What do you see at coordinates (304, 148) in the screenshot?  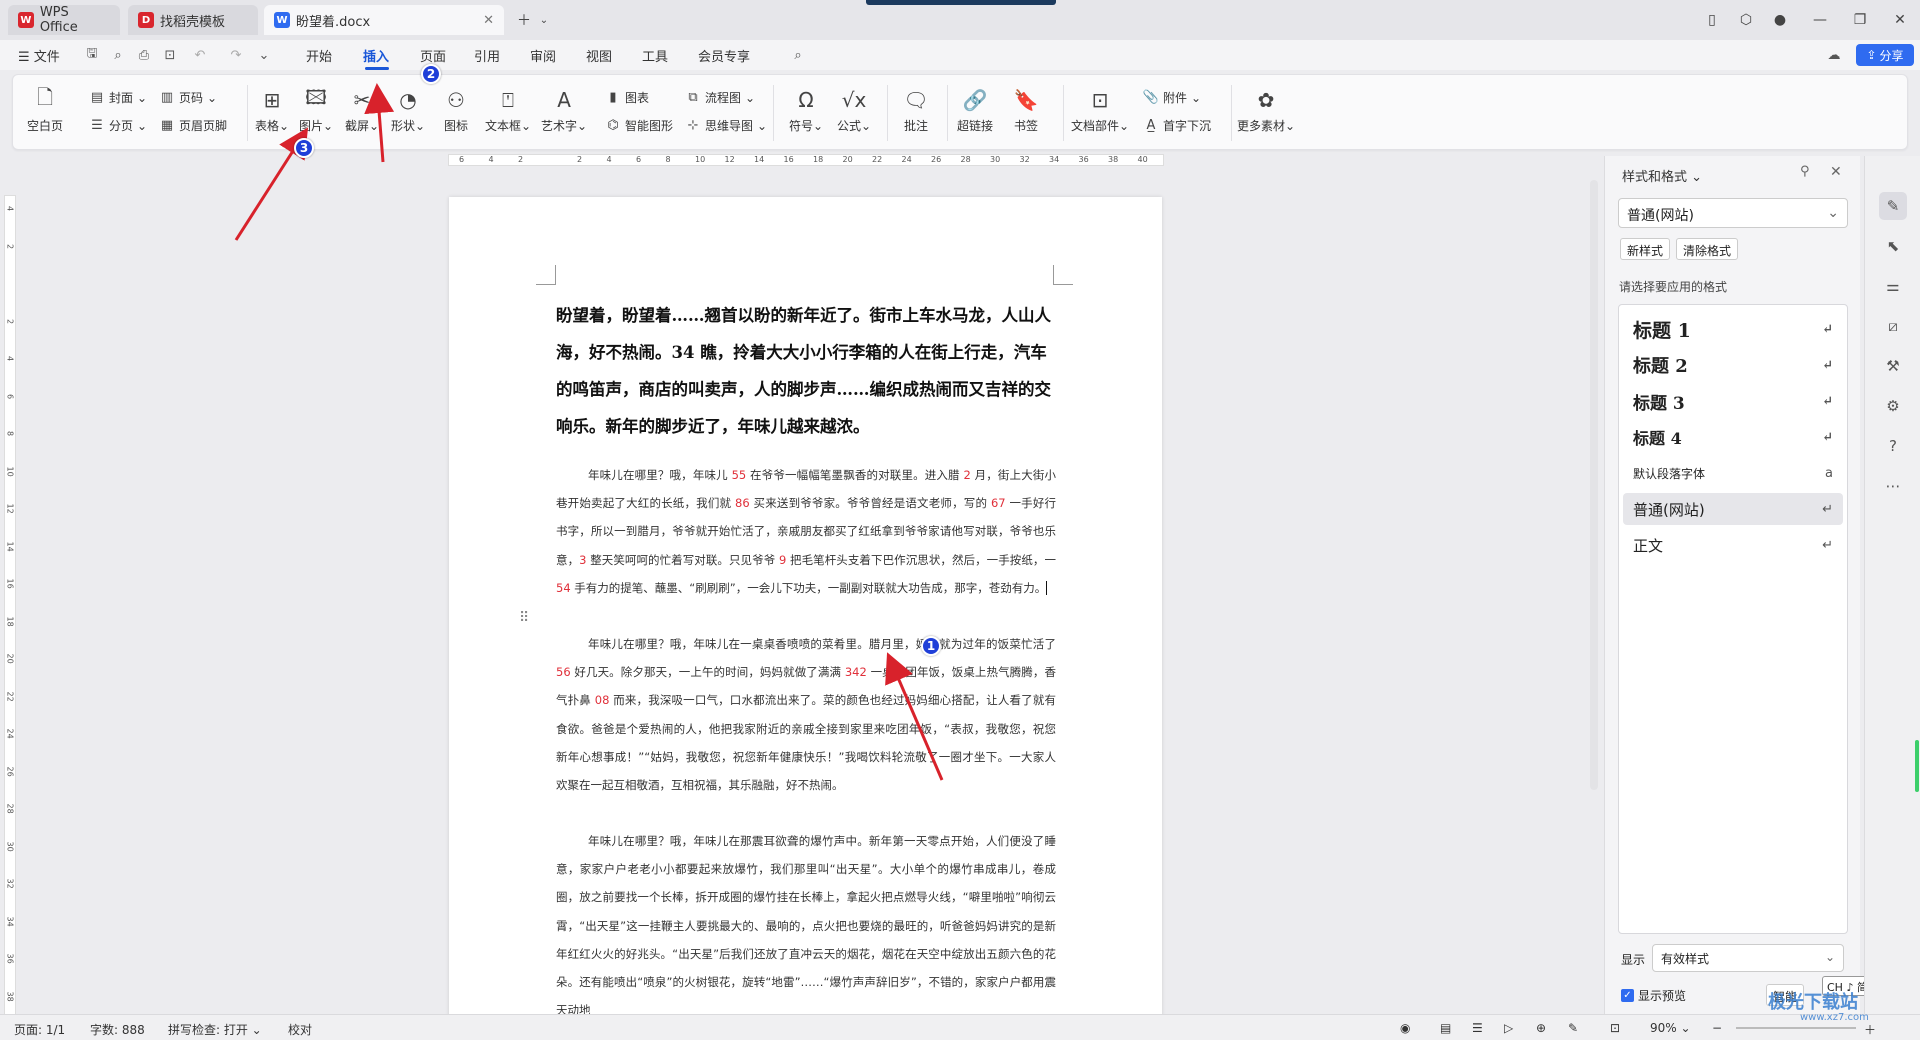 I see `step-badge-3: 3` at bounding box center [304, 148].